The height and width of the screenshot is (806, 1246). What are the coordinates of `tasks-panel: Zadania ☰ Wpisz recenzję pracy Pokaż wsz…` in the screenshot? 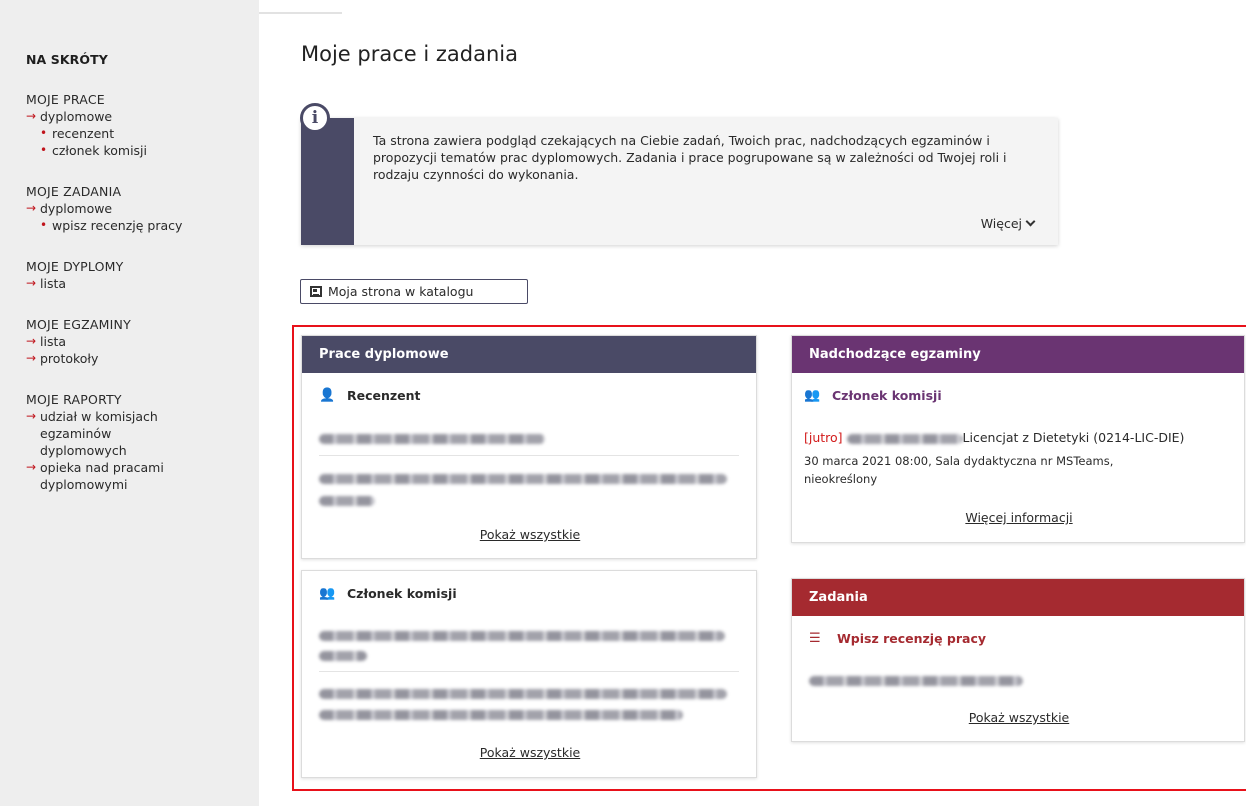 It's located at (1018, 660).